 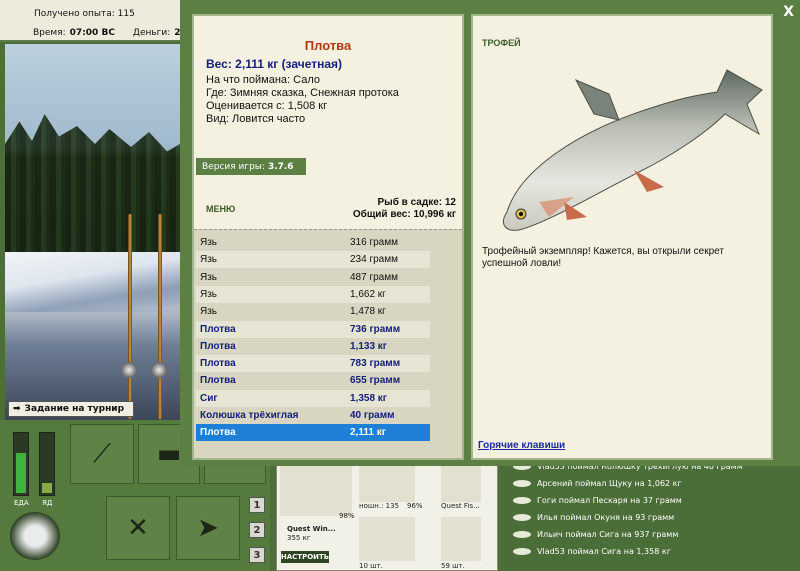 I want to click on catch-row: Язь 1,478 кг, so click(x=313, y=311).